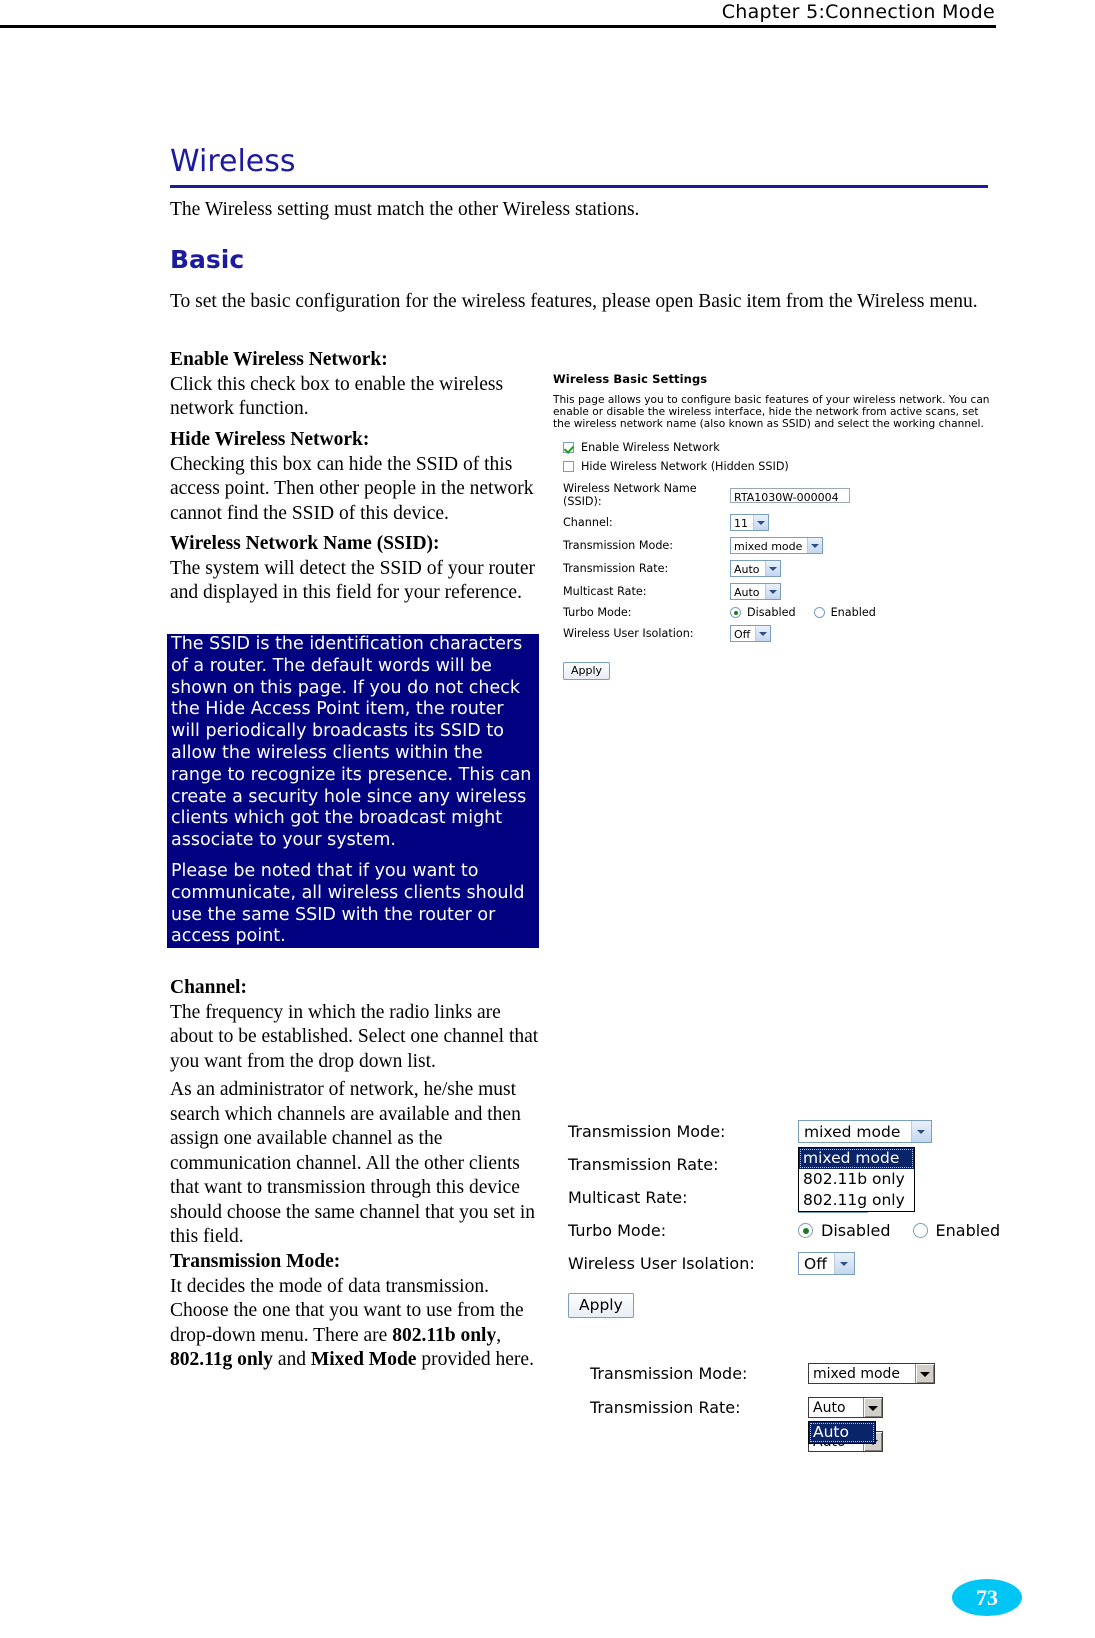 The width and height of the screenshot is (1095, 1638). I want to click on hide-wireless-network-row: Hide Wireless Network (Hidden SSID), so click(778, 466).